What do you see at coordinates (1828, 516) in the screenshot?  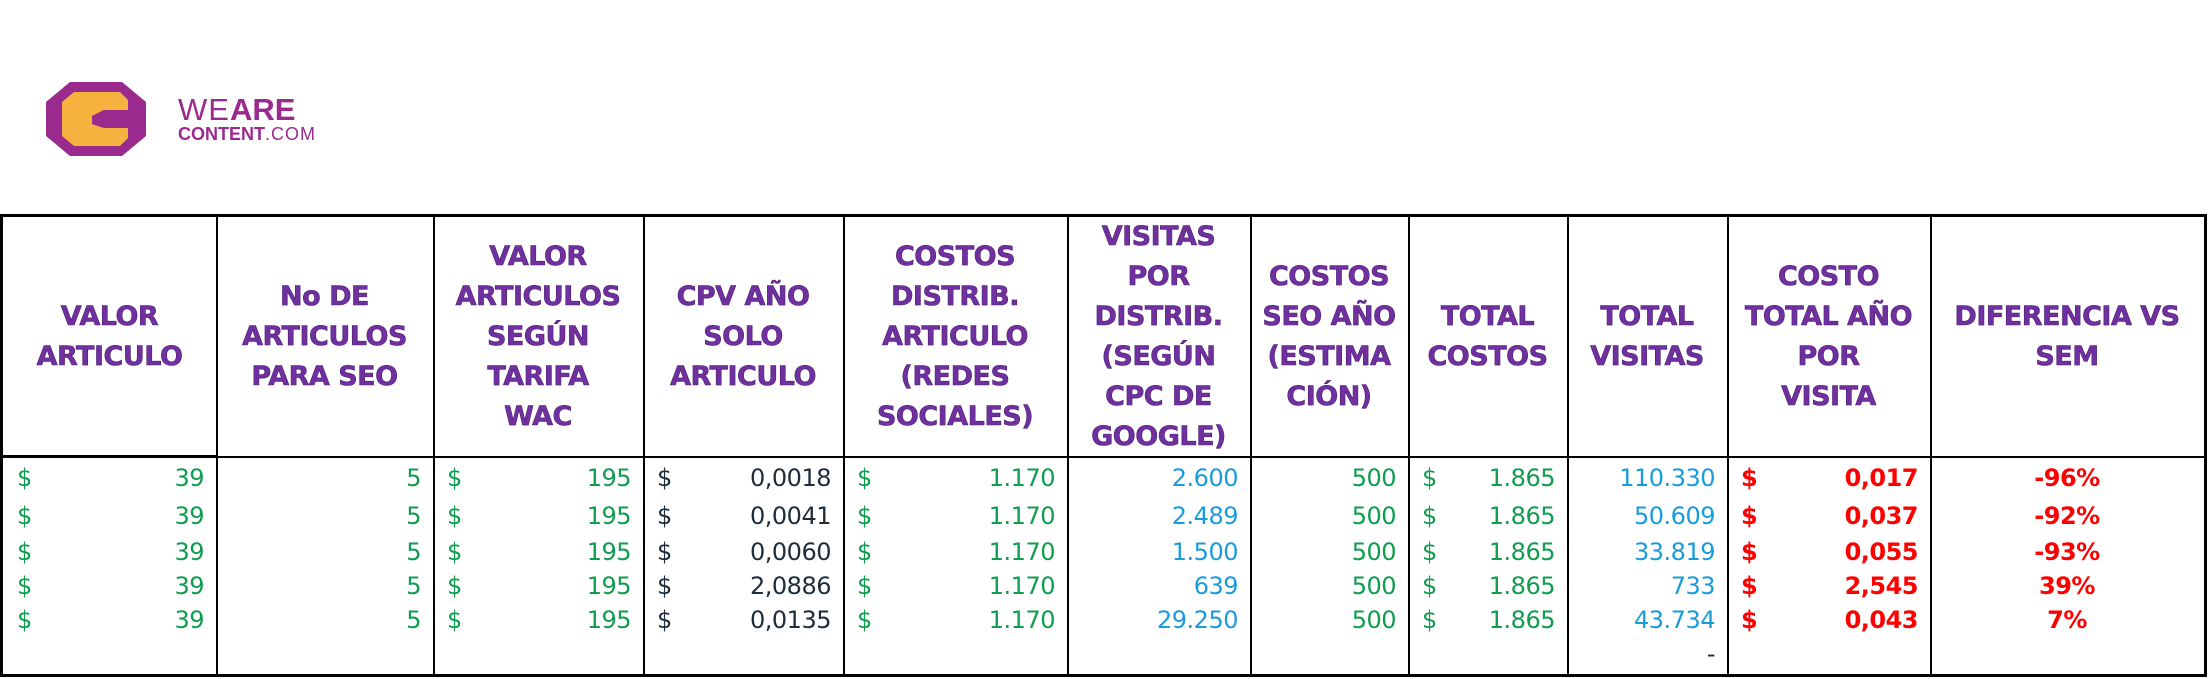 I see `cell-costo-total-por-visita: $0,037` at bounding box center [1828, 516].